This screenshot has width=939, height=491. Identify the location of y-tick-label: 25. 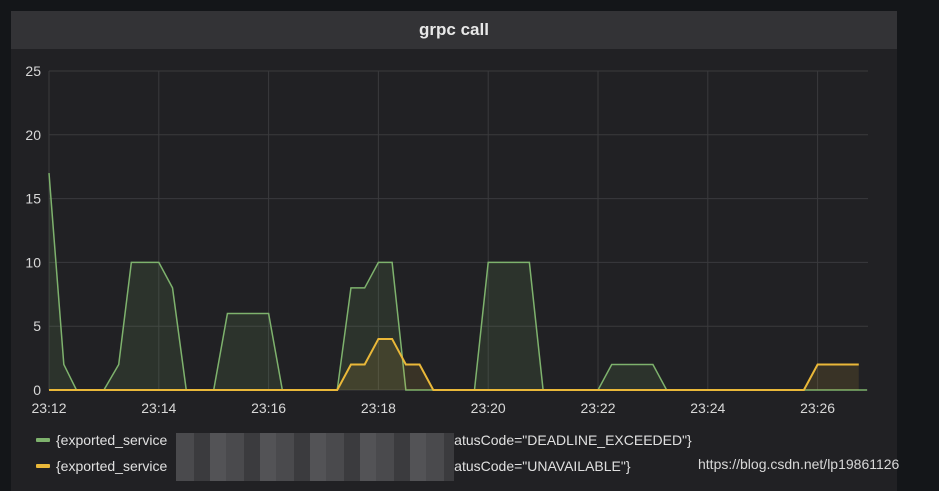
(33, 71).